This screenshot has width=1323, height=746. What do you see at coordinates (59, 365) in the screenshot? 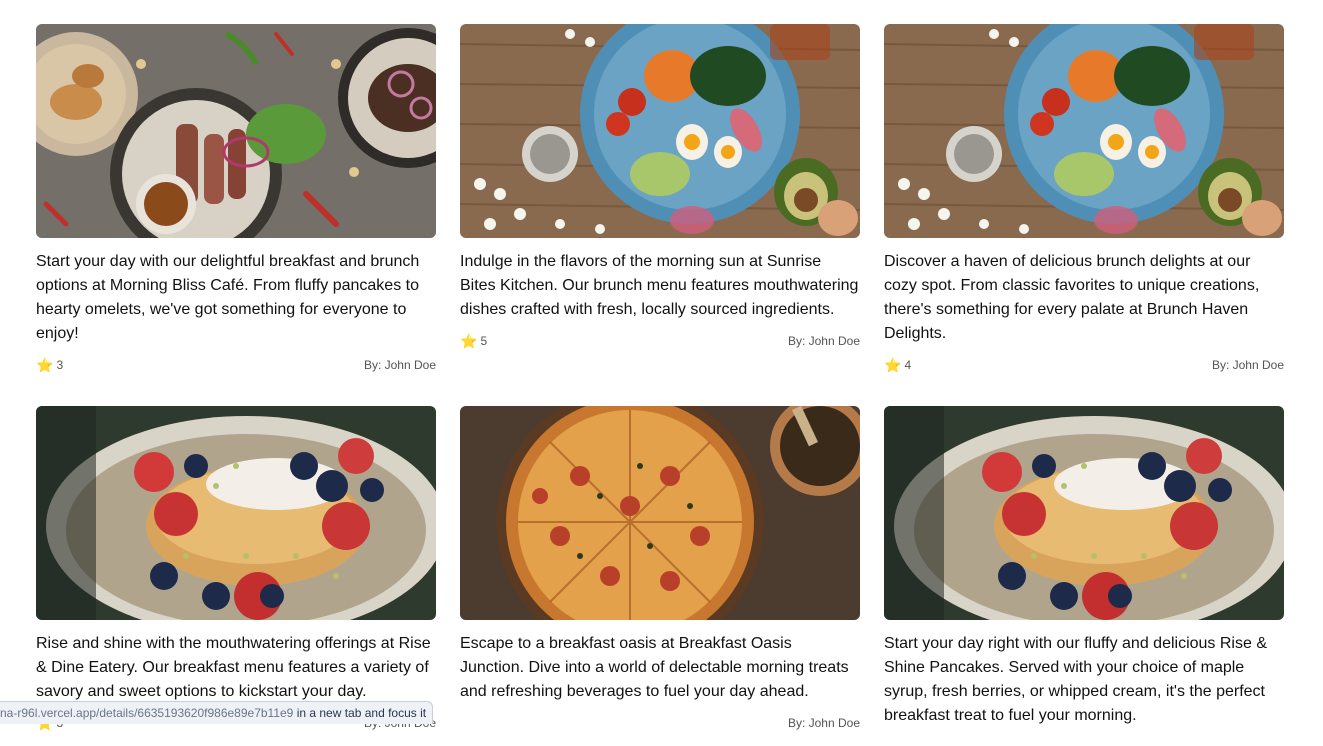
I see `rating-value: 3` at bounding box center [59, 365].